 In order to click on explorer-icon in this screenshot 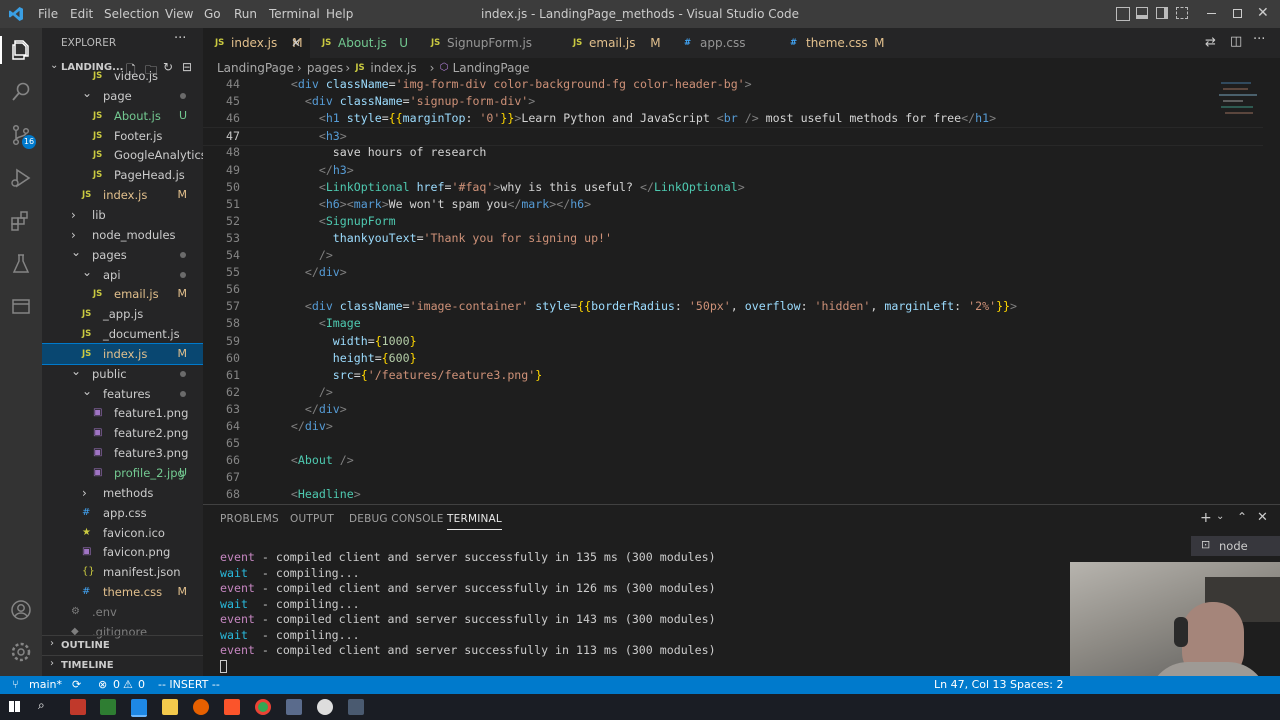, I will do `click(21, 50)`.